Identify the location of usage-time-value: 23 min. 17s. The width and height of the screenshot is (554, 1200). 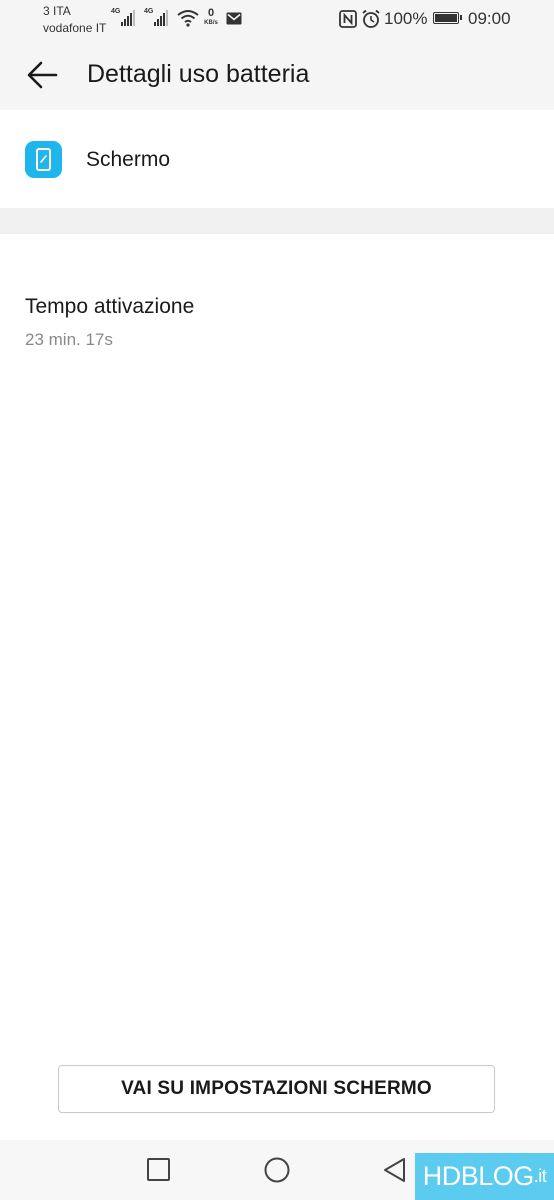
(69, 339).